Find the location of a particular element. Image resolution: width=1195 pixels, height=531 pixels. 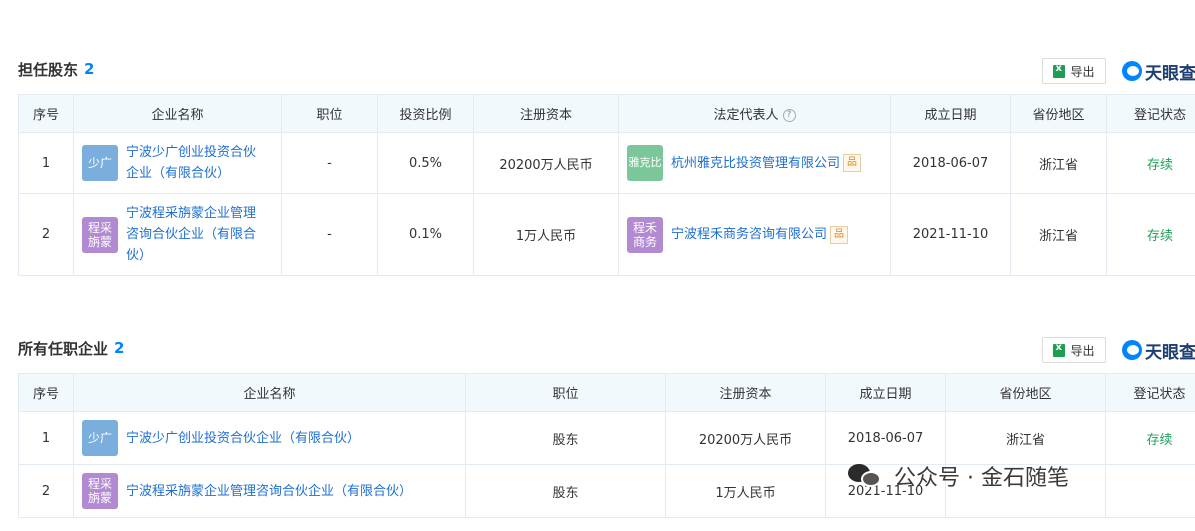

company-cell: 程采 旃蒙 宁波程采旃蒙企业管理 咨询合伙企业（有限合 伙） is located at coordinates (177, 234).